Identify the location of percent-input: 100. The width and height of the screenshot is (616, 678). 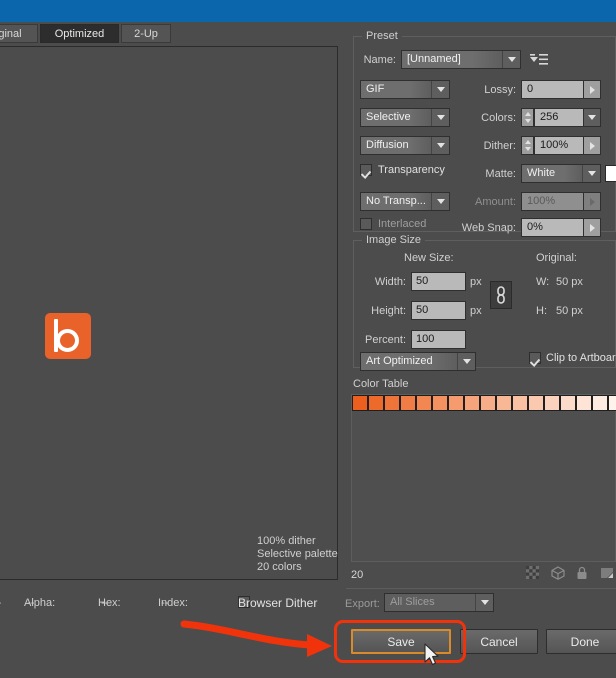
(438, 339).